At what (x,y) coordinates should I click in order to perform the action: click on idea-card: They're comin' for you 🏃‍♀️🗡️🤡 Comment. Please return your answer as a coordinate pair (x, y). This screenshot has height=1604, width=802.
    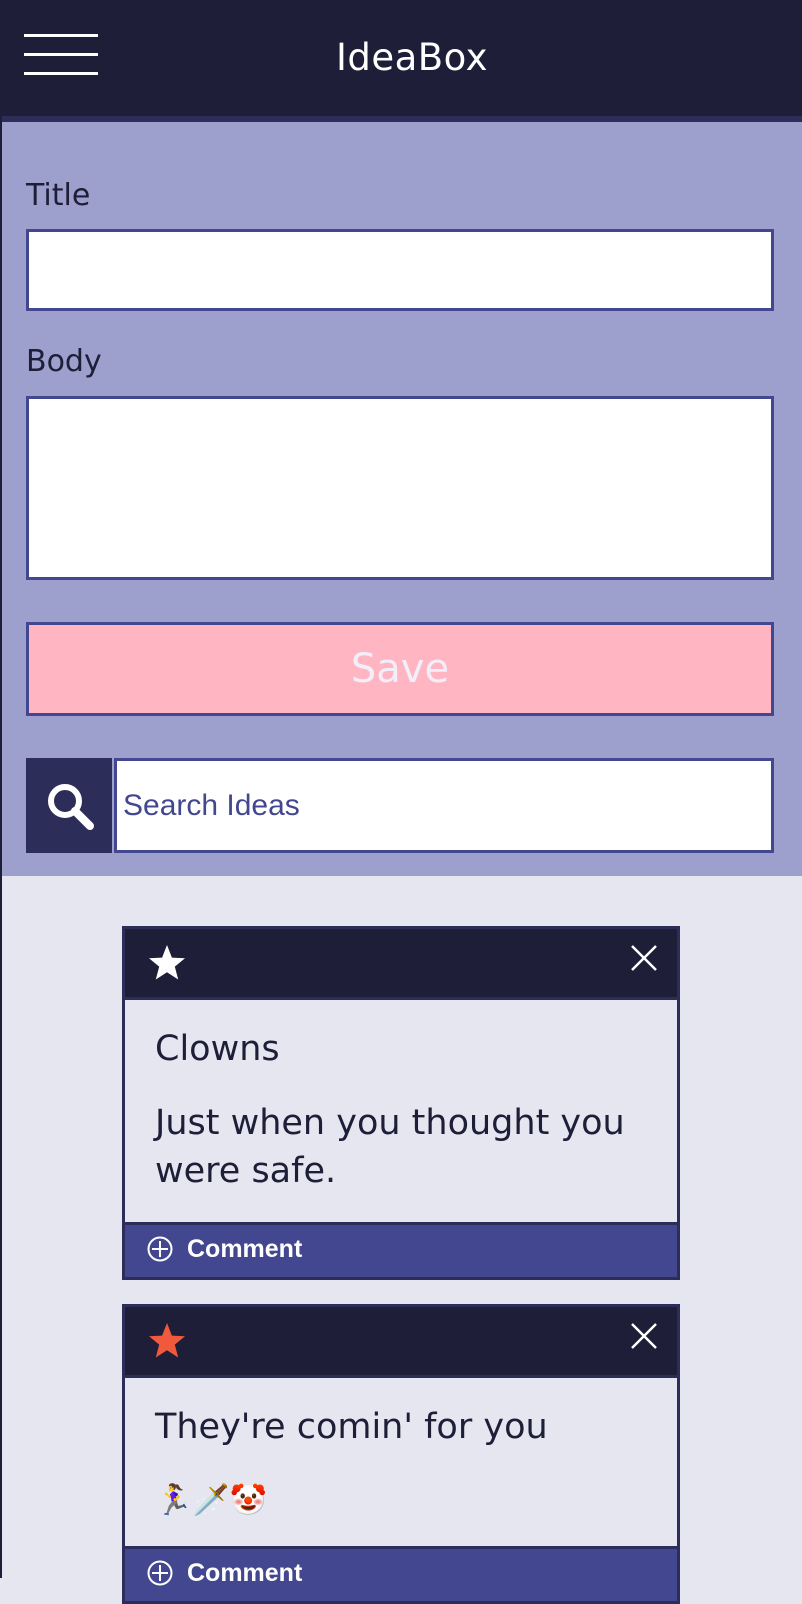
    Looking at the image, I should click on (401, 1454).